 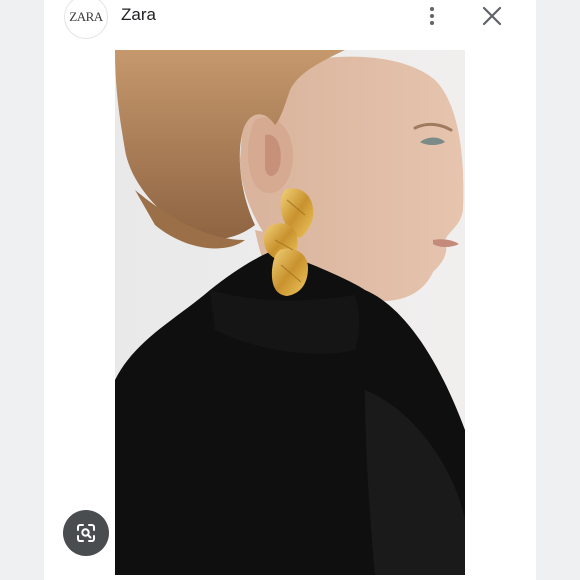 I want to click on more-options-button, so click(x=432, y=16).